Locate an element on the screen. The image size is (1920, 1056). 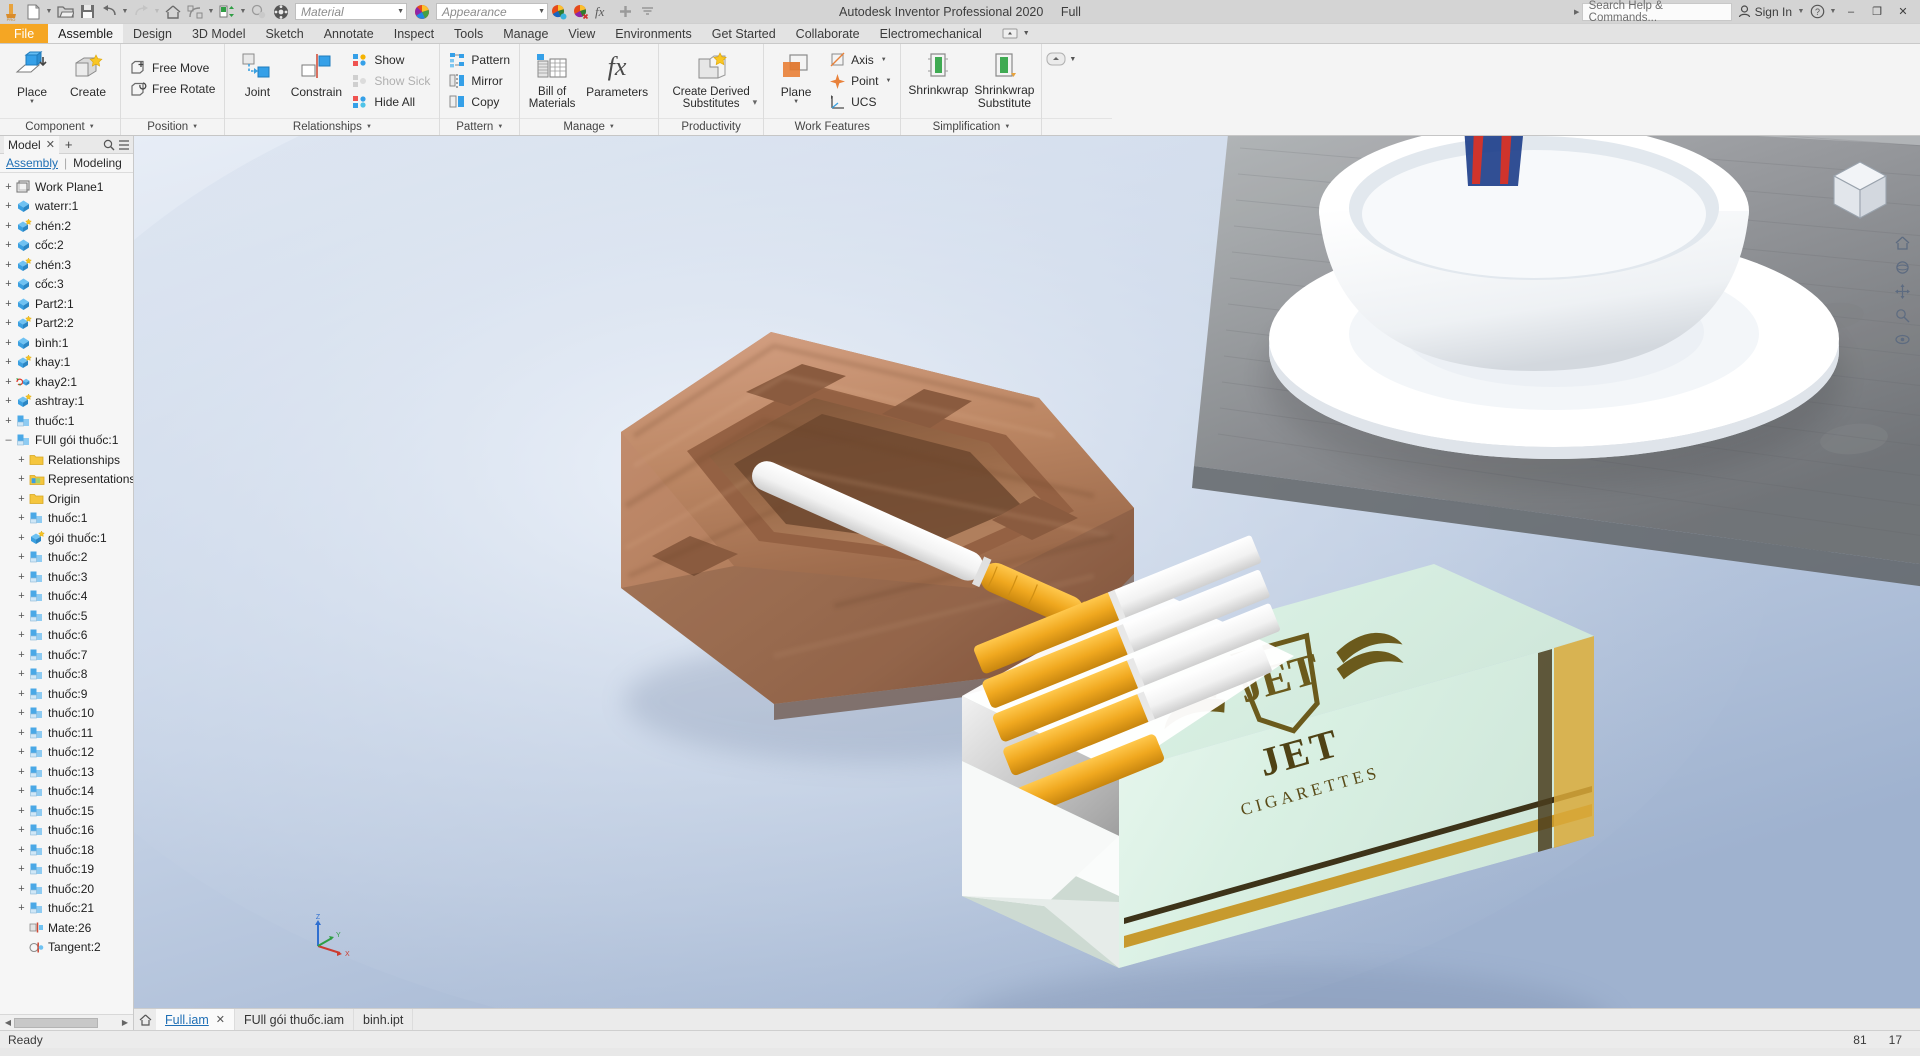
tree-node: + Relationships is located at coordinates (66, 460).